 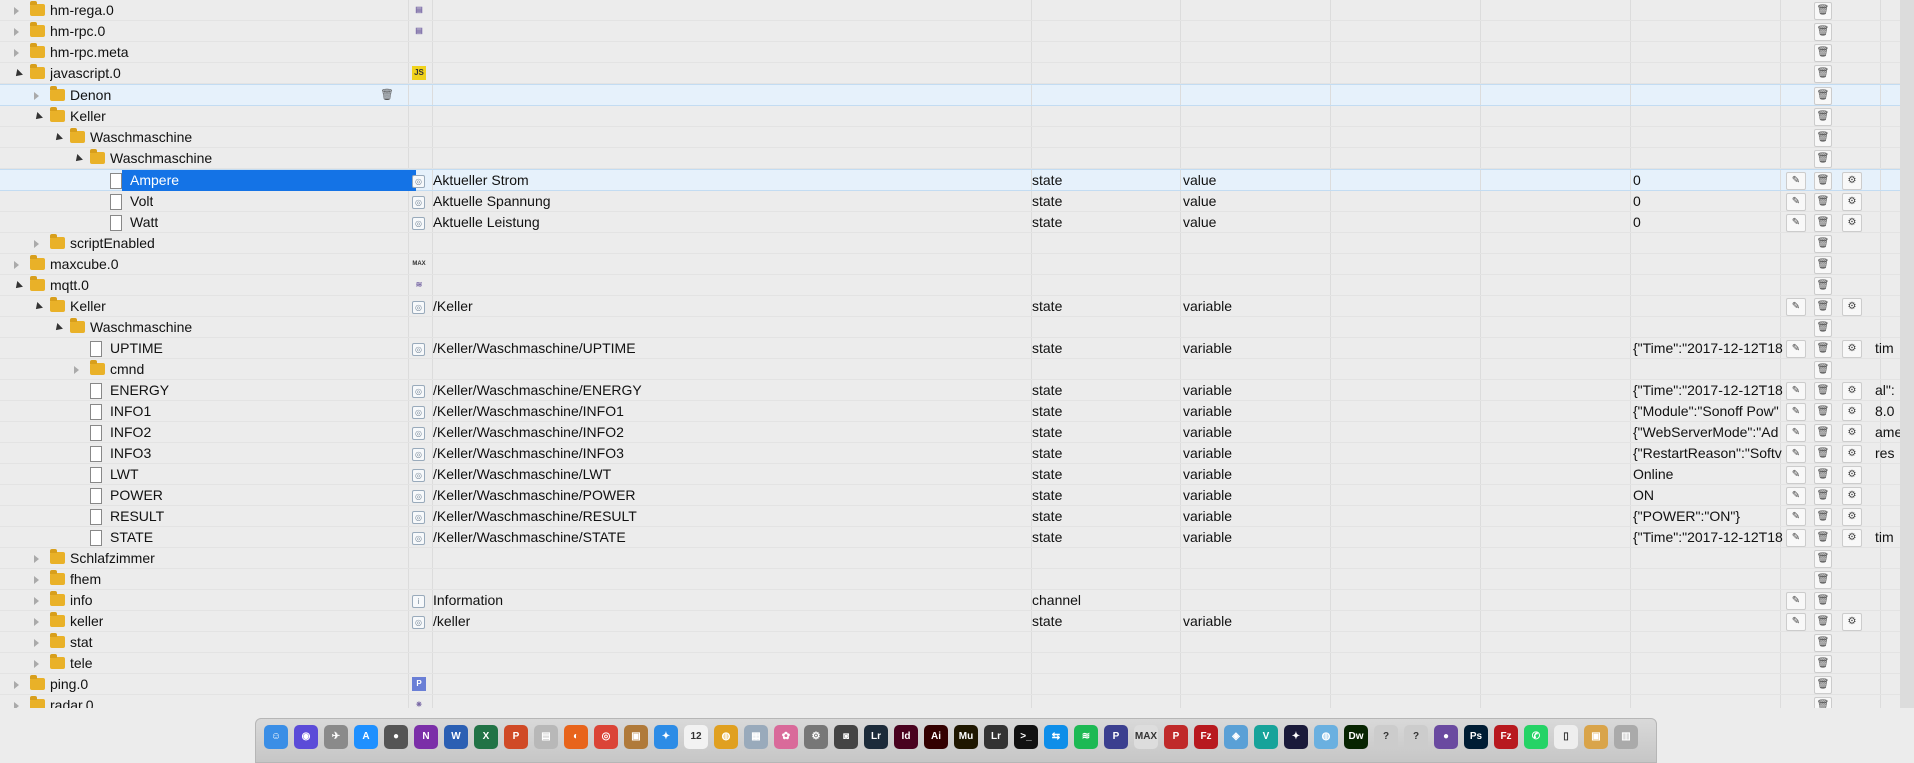 I want to click on tree-row: radar.0 ✷ 🗑, so click(x=950, y=701).